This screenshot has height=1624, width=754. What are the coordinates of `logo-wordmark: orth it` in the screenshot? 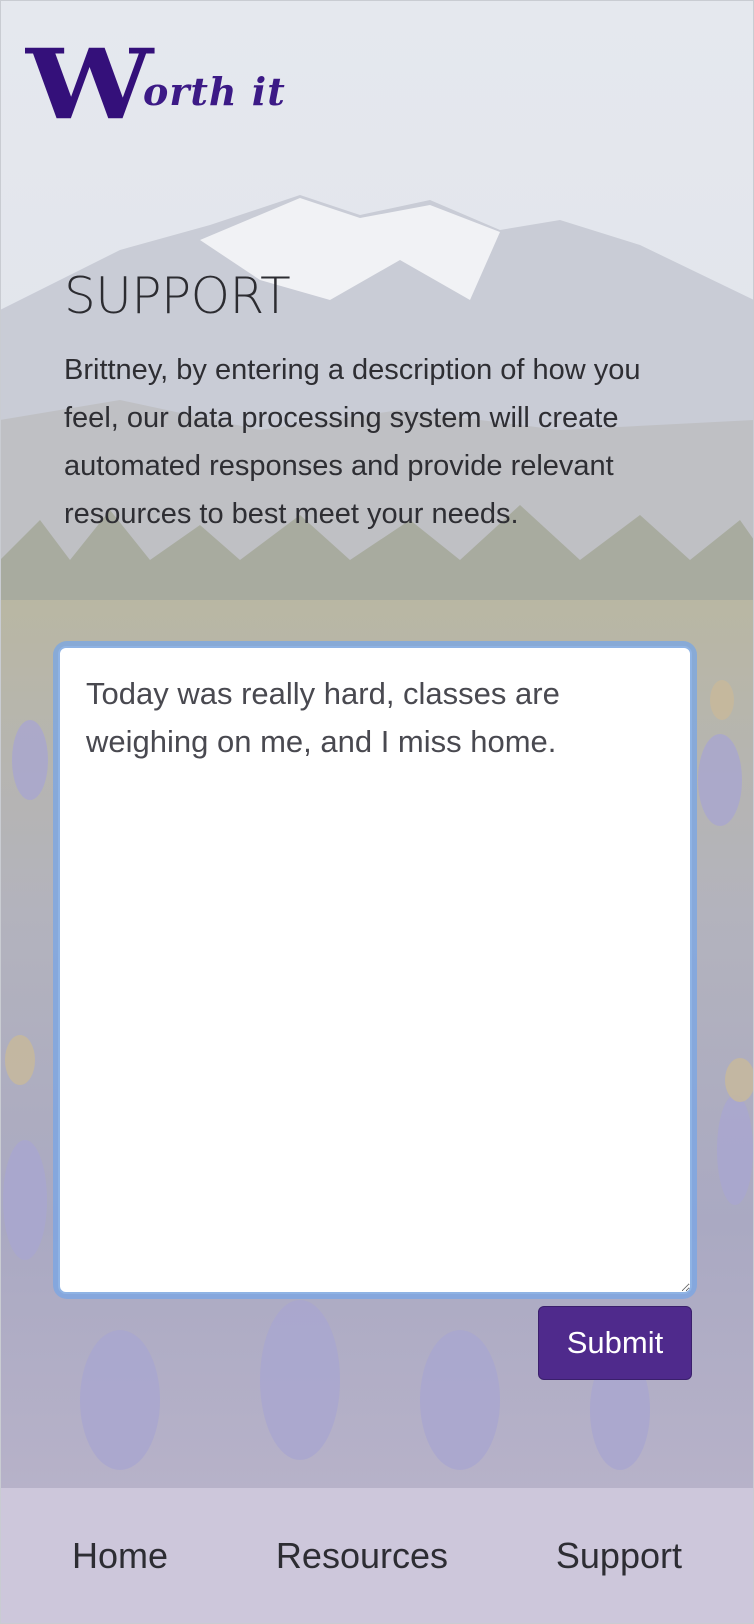 It's located at (214, 91).